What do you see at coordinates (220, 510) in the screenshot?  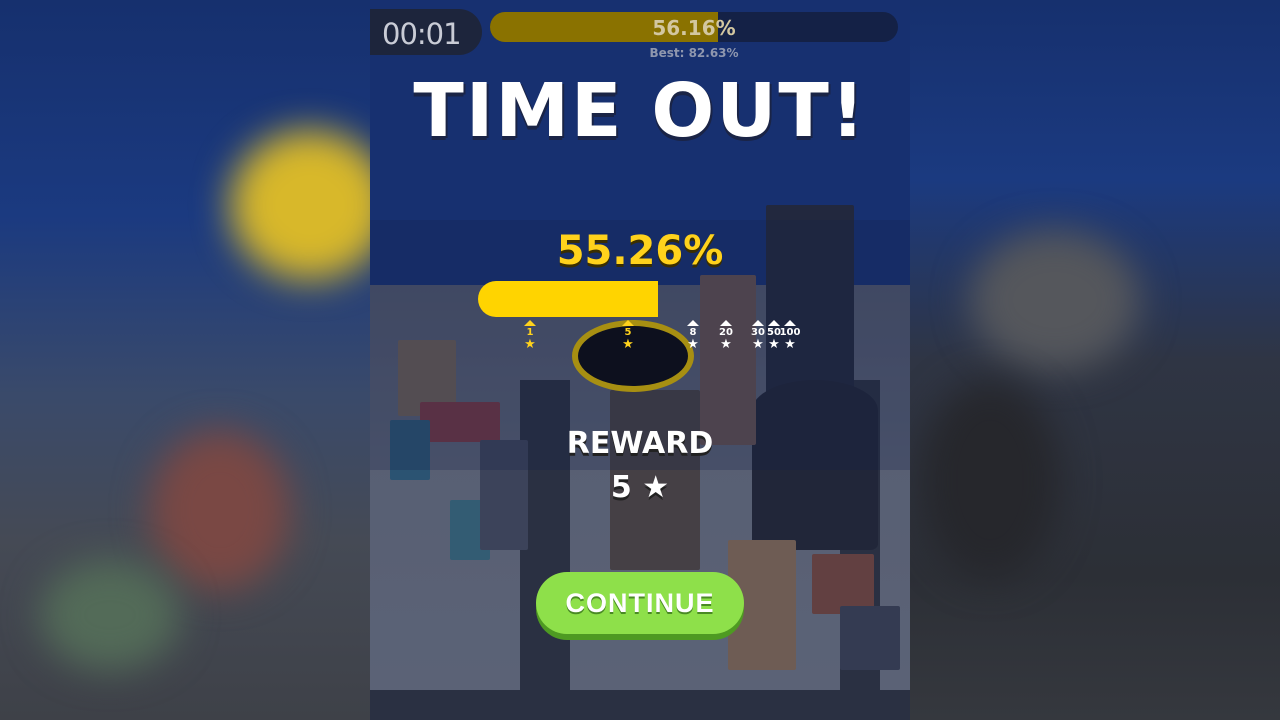 I see `blurred-red-blob` at bounding box center [220, 510].